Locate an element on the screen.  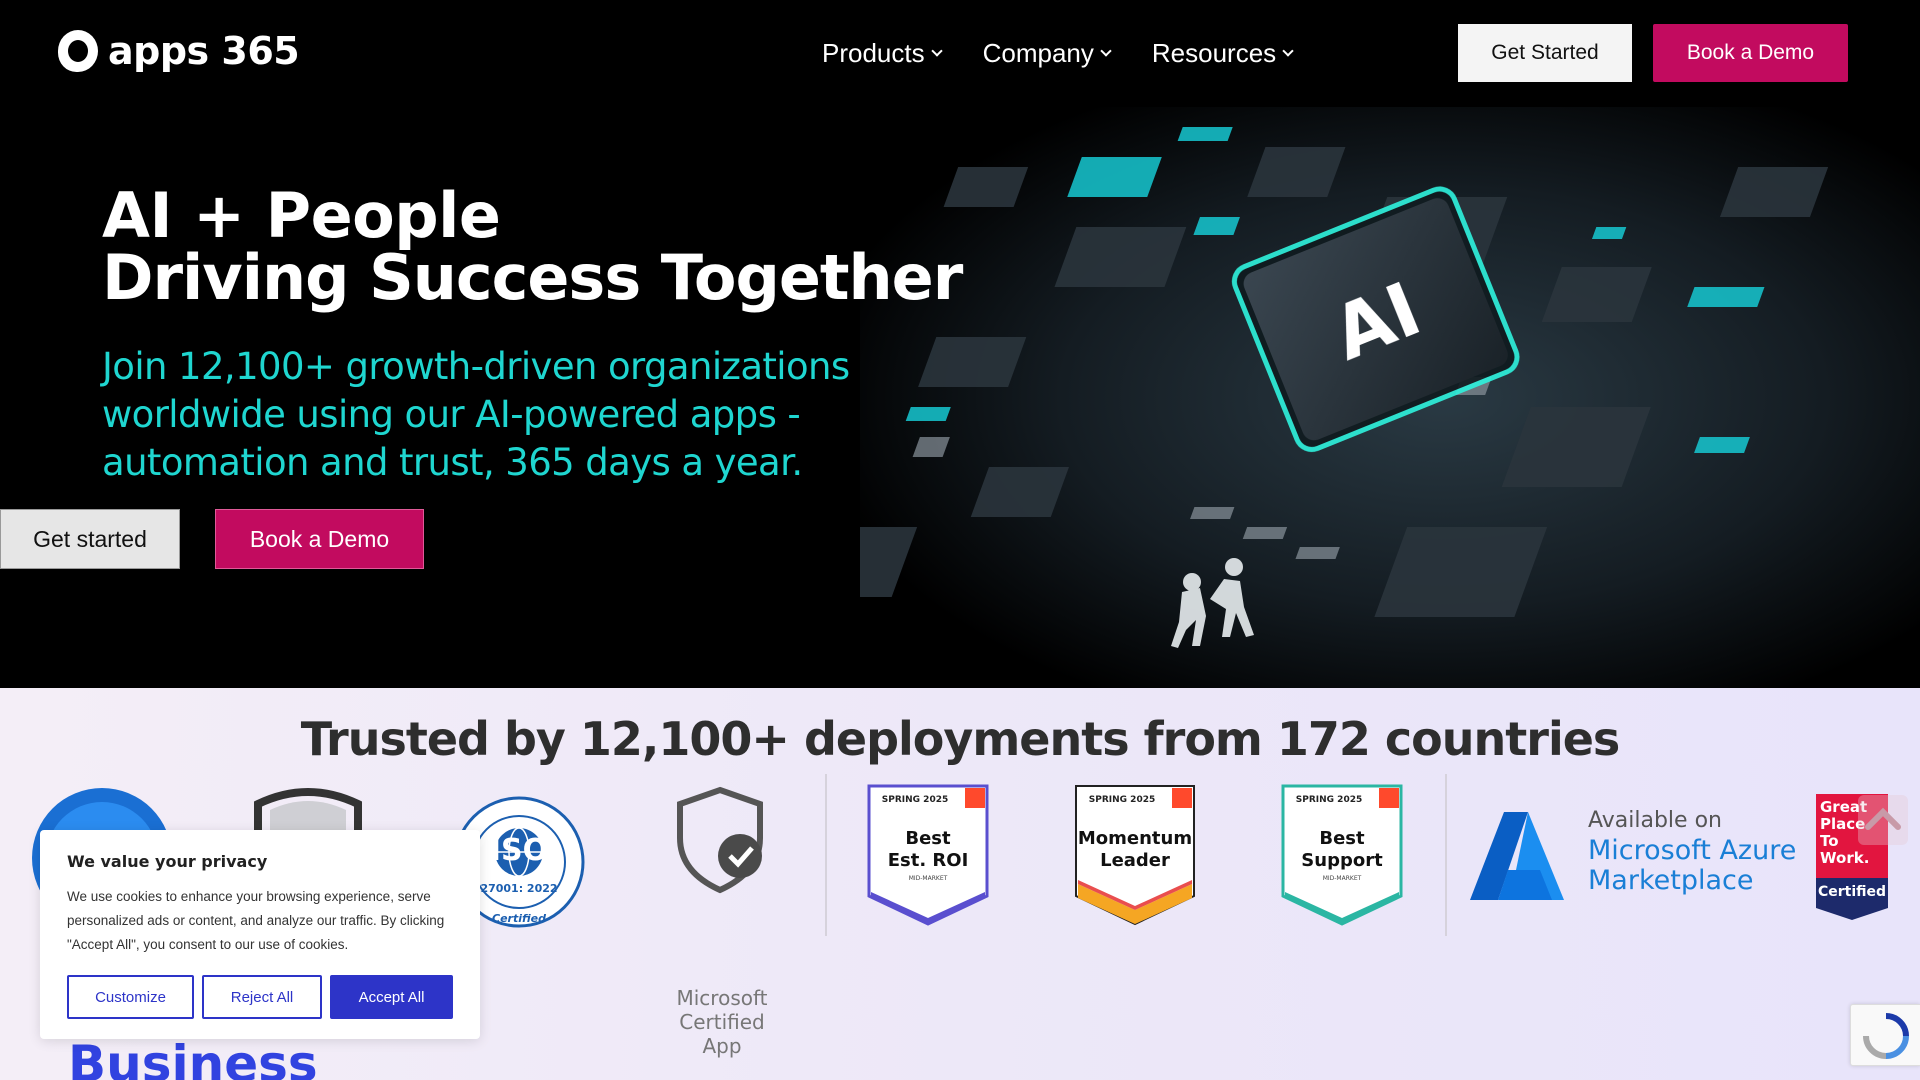
cookie-customize-button: Customize is located at coordinates (130, 997).